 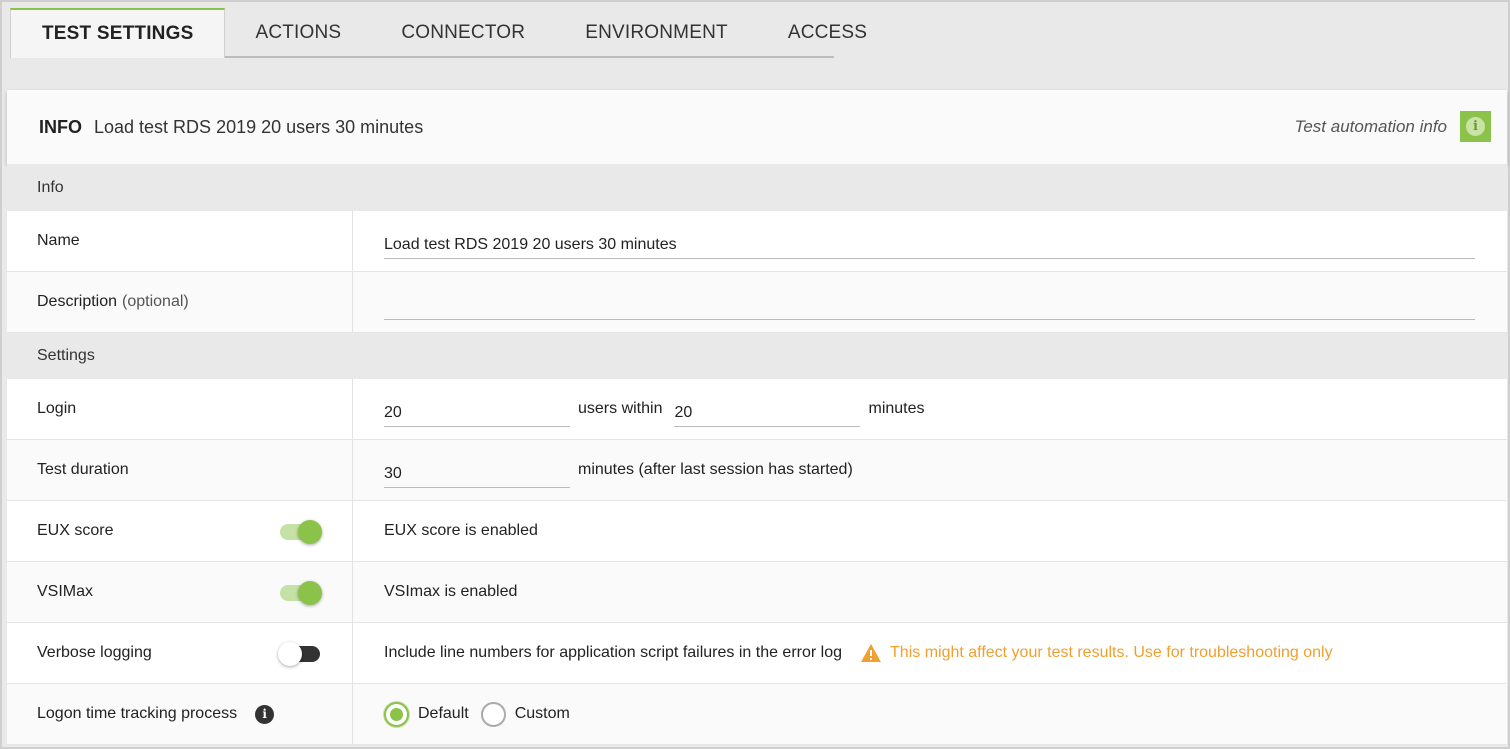 What do you see at coordinates (180, 470) in the screenshot?
I see `test-duration-label: Test duration` at bounding box center [180, 470].